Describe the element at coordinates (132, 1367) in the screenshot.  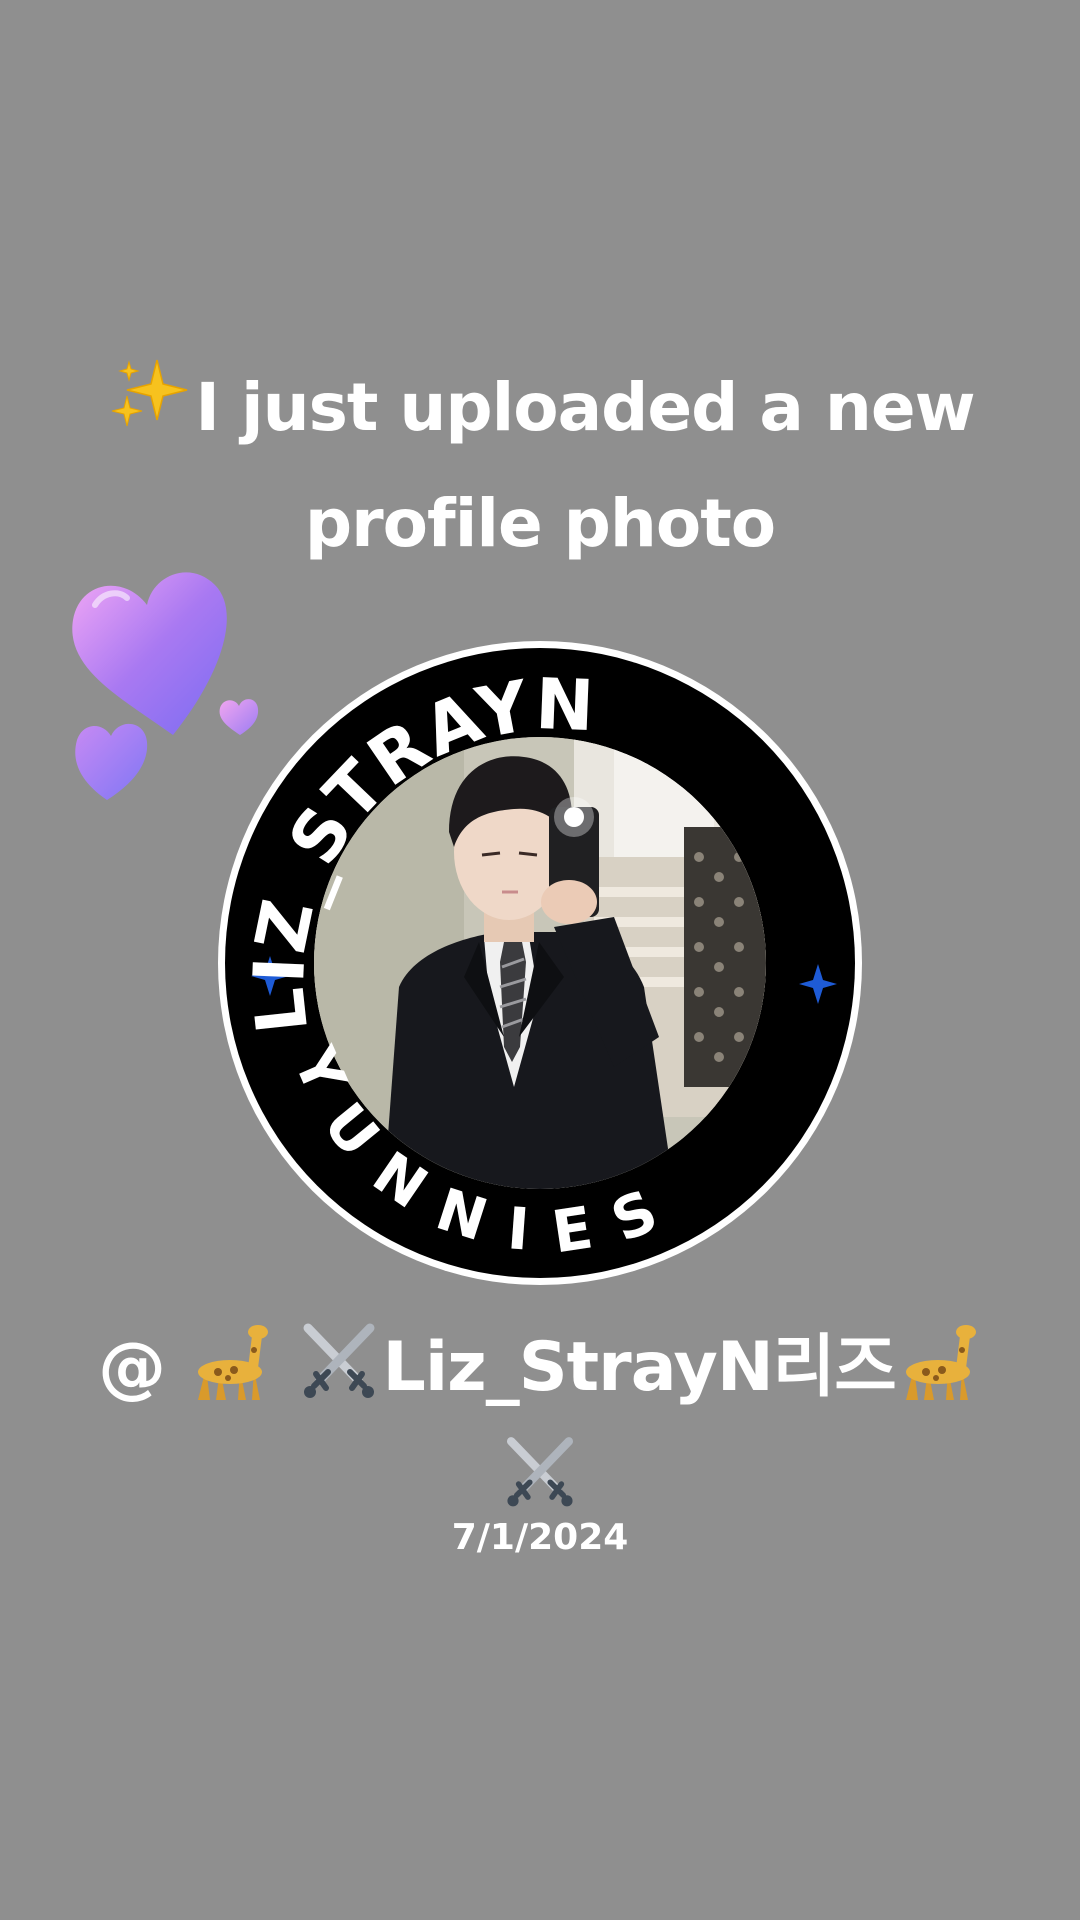
I see `at-symbol: @` at that location.